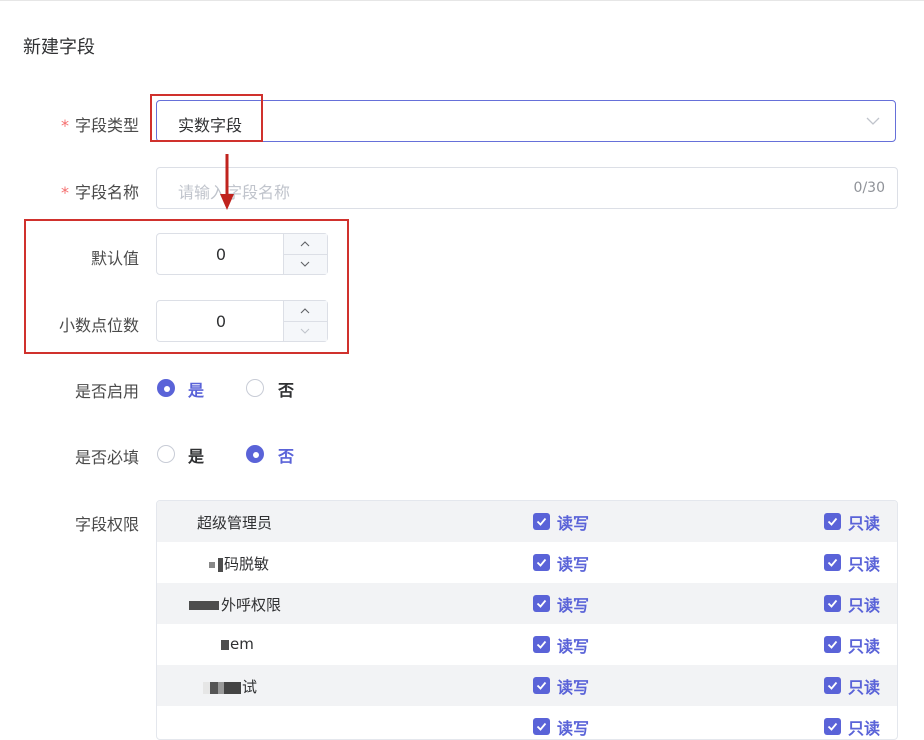 The height and width of the screenshot is (740, 924). What do you see at coordinates (527, 188) in the screenshot?
I see `field-name-input: 请输入字段名称 0/30` at bounding box center [527, 188].